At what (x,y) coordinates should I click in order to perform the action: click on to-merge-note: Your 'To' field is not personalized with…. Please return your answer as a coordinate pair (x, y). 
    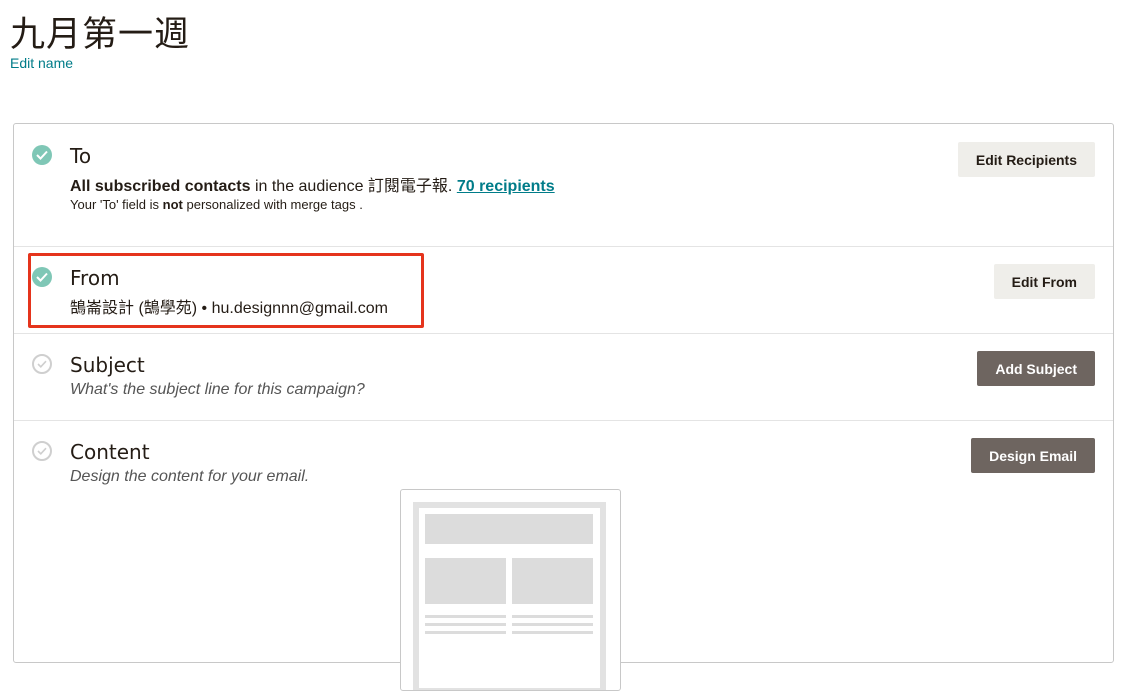
    Looking at the image, I should click on (216, 204).